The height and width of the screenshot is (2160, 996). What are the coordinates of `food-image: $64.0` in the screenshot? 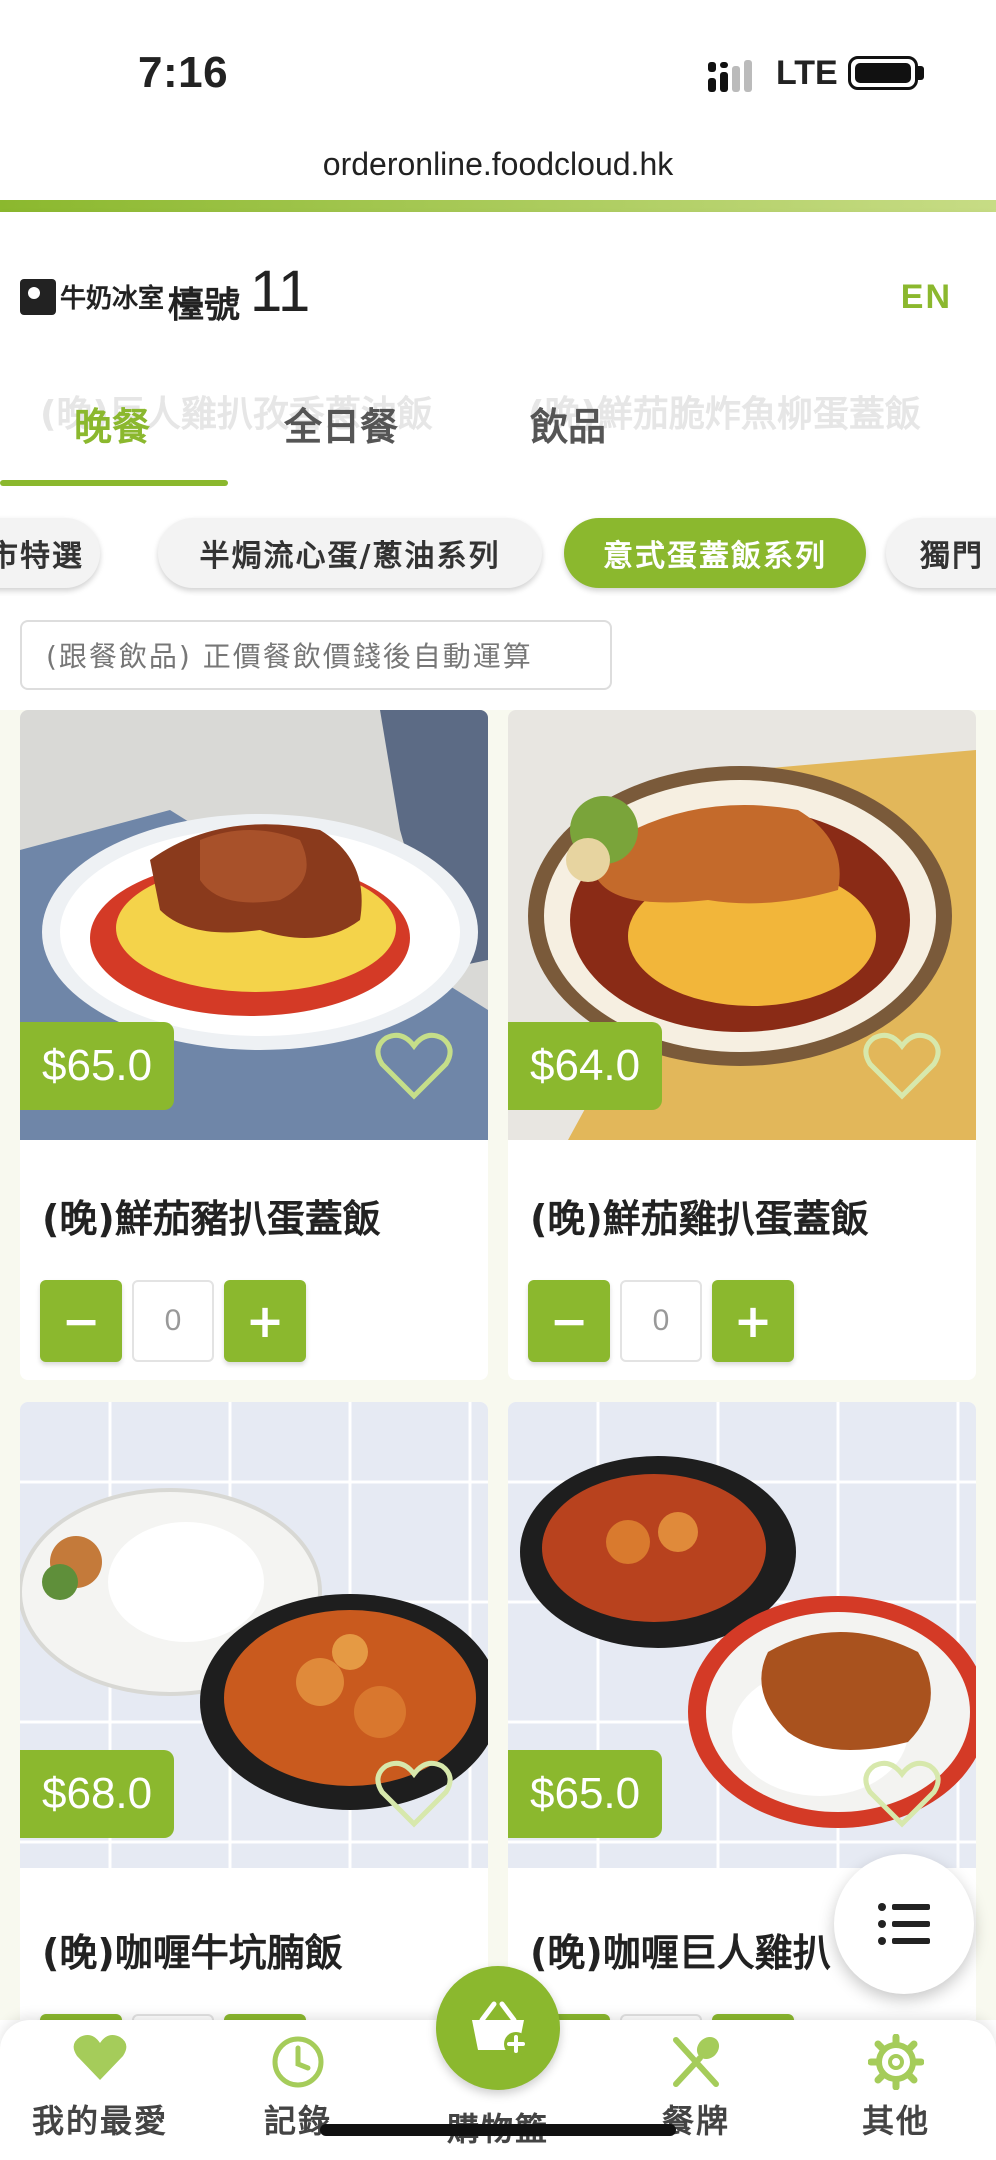 It's located at (742, 925).